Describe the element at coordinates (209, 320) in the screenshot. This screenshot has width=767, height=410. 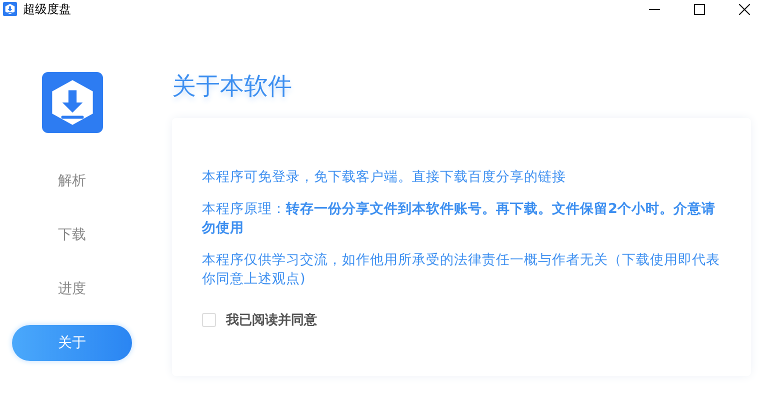
I see `agree-checkbox` at that location.